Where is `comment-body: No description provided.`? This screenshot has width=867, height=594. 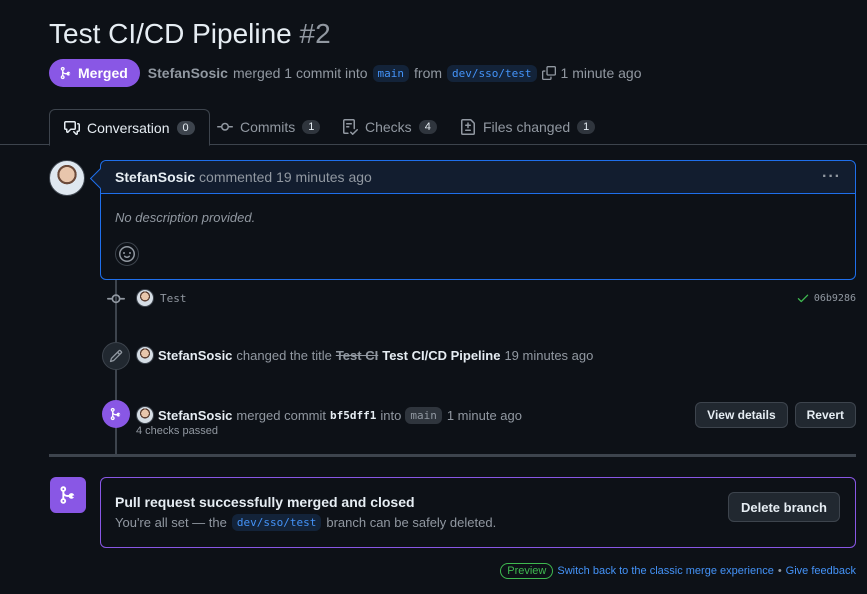
comment-body: No description provided. is located at coordinates (185, 217).